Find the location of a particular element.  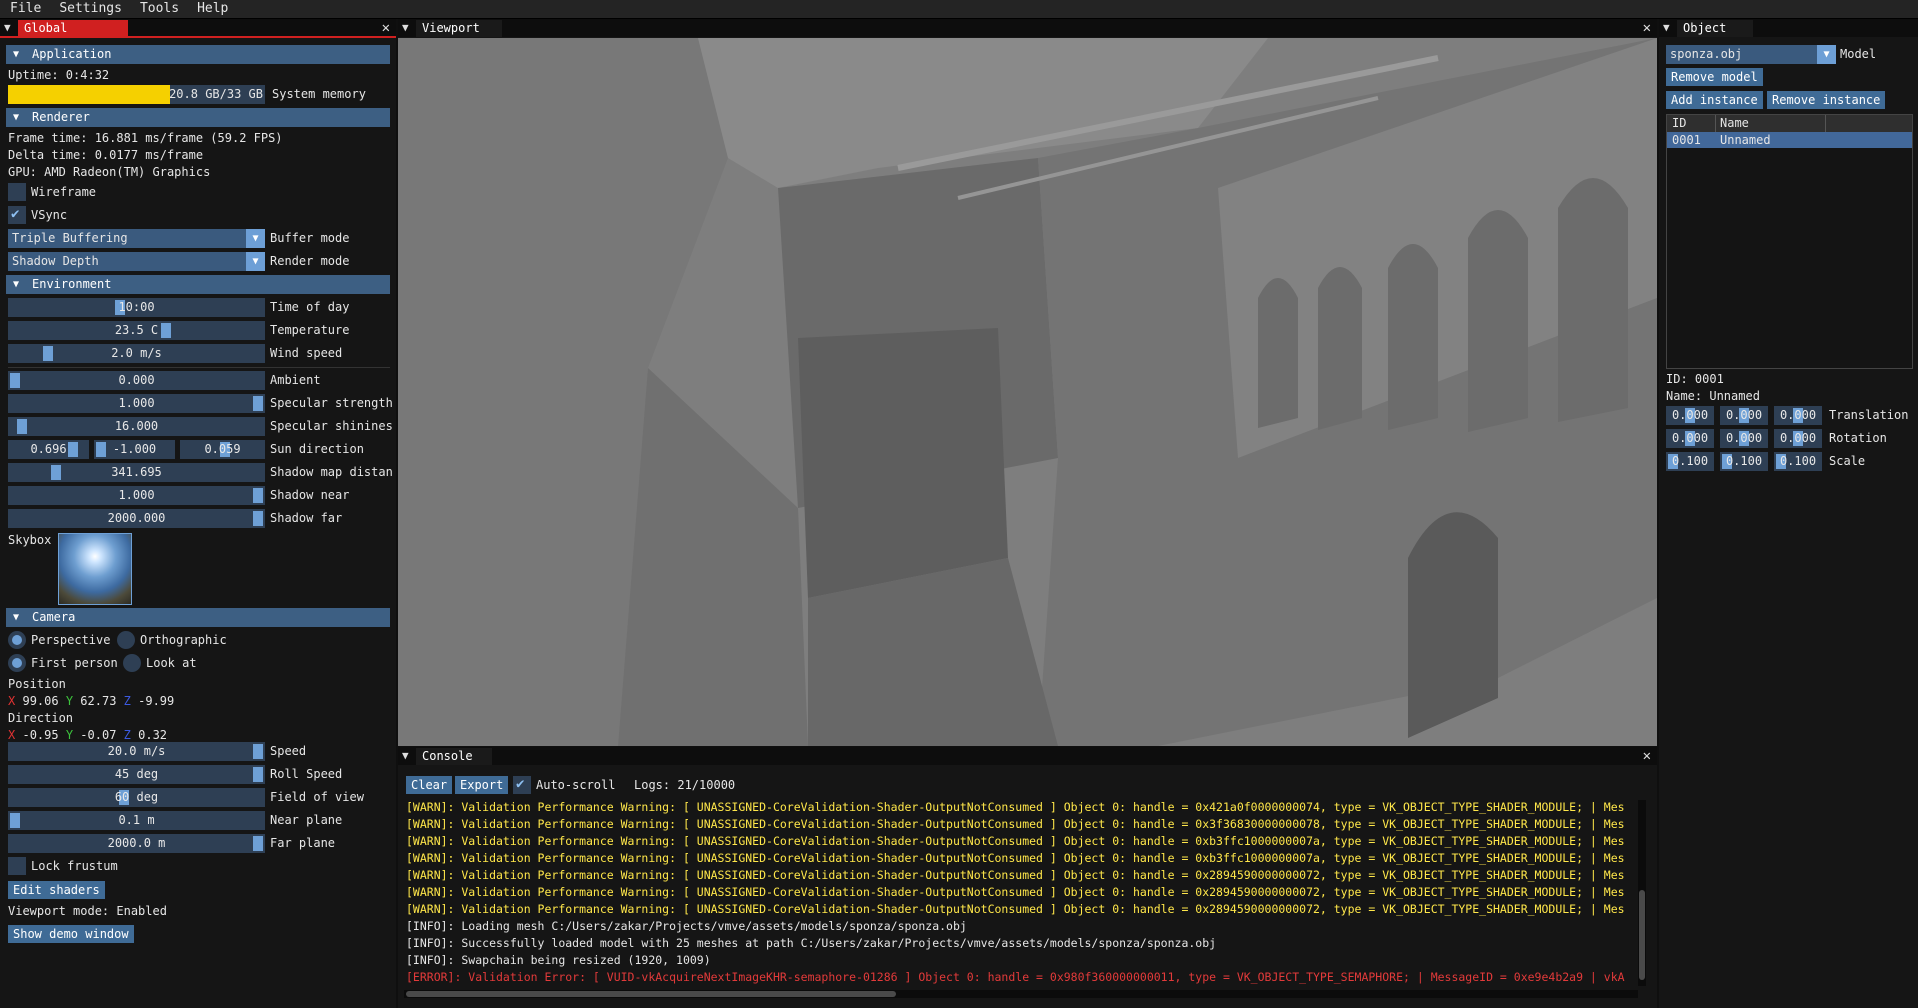

section-camera: ▼ Camera is located at coordinates (198, 617).